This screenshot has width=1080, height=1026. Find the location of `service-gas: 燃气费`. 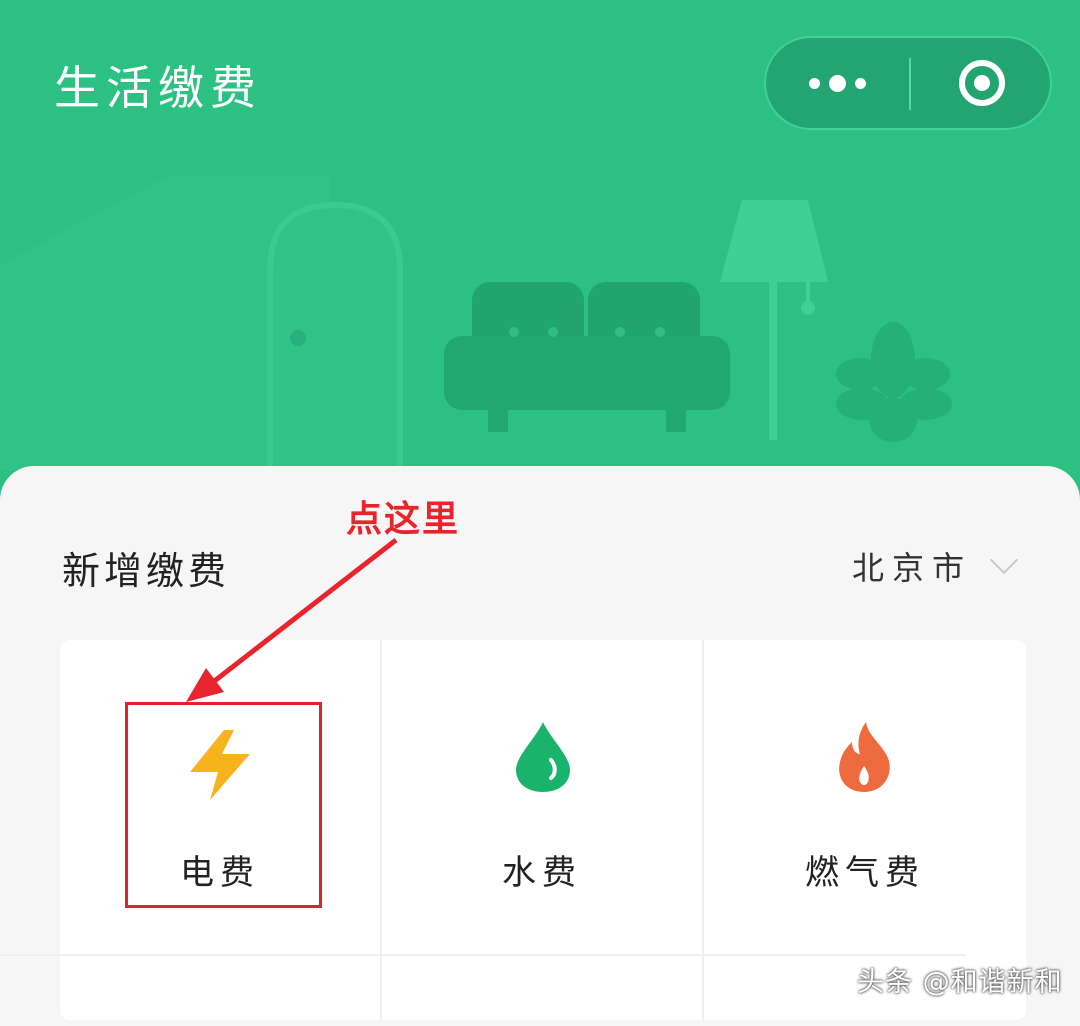

service-gas: 燃气费 is located at coordinates (865, 797).